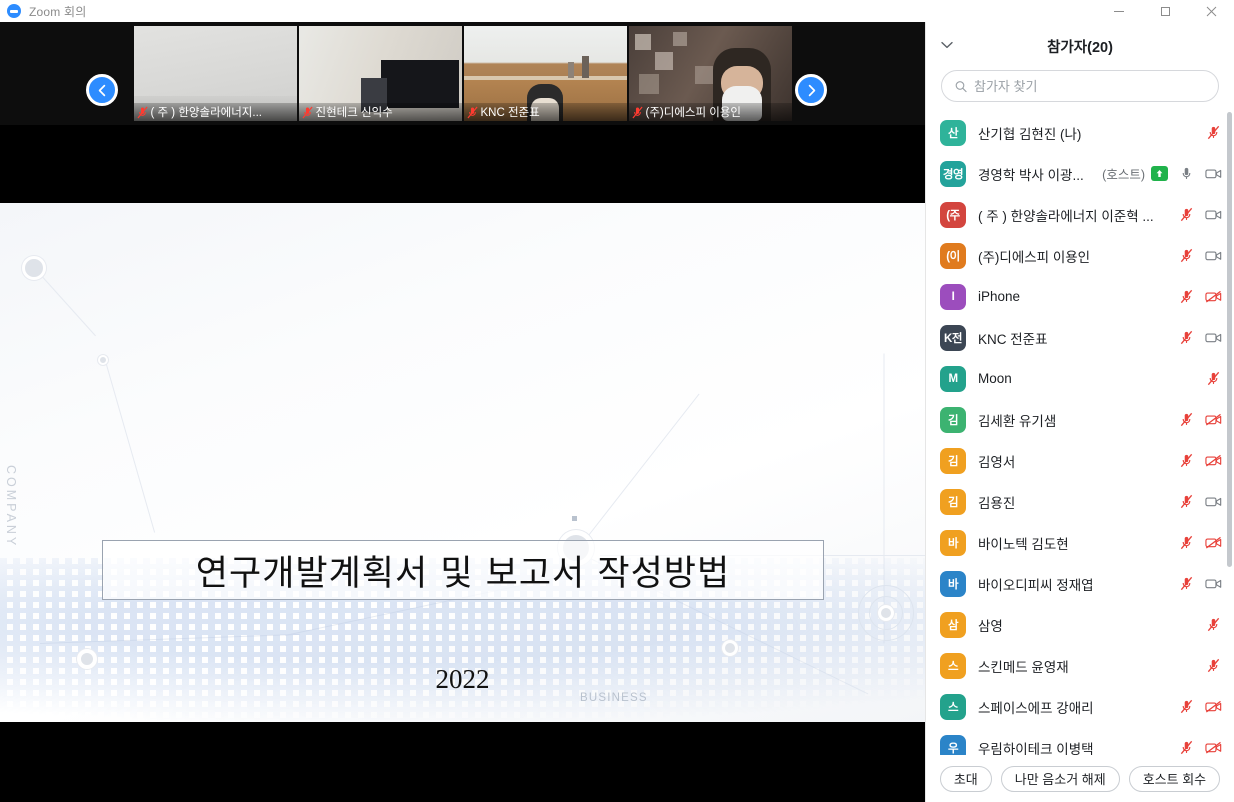  Describe the element at coordinates (1089, 86) in the screenshot. I see `search-input` at that location.